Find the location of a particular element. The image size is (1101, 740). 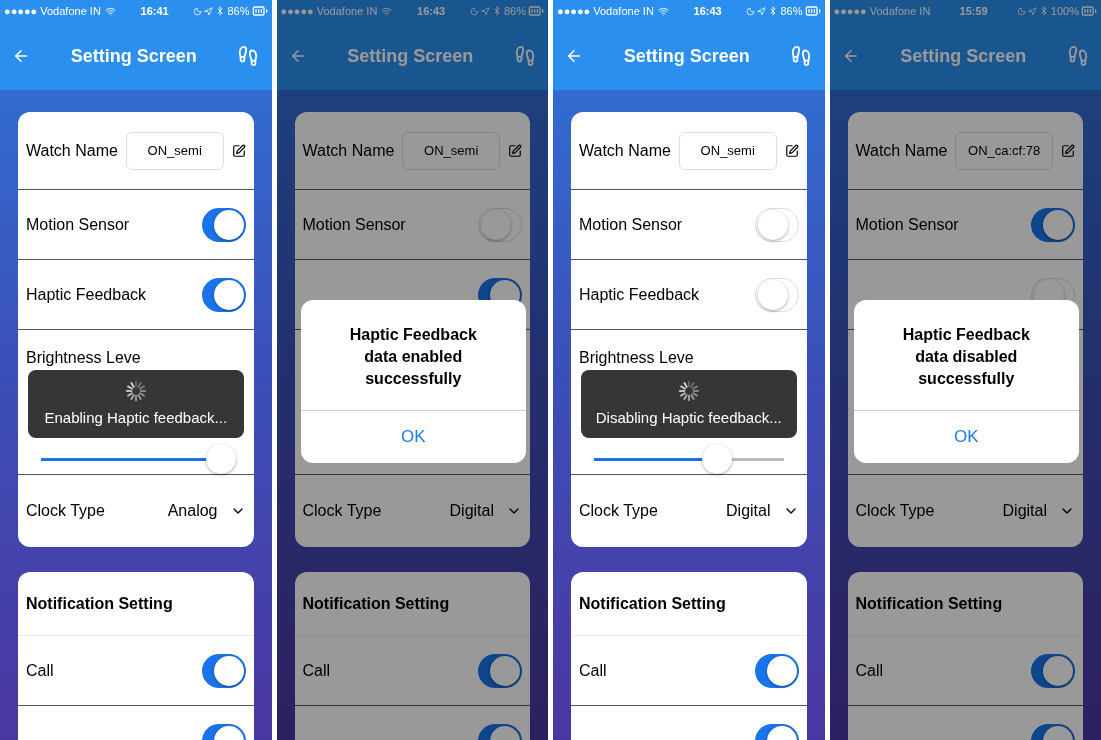

clock-time: 15:59 is located at coordinates (973, 11).